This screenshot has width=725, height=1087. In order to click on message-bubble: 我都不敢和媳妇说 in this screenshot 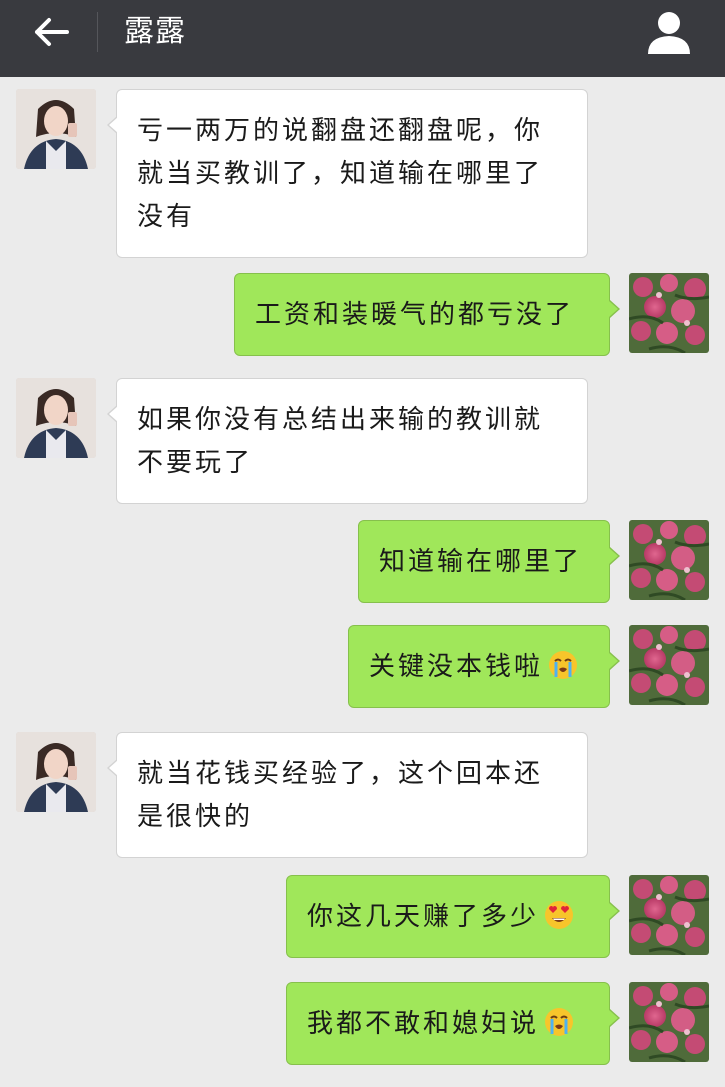, I will do `click(453, 1023)`.